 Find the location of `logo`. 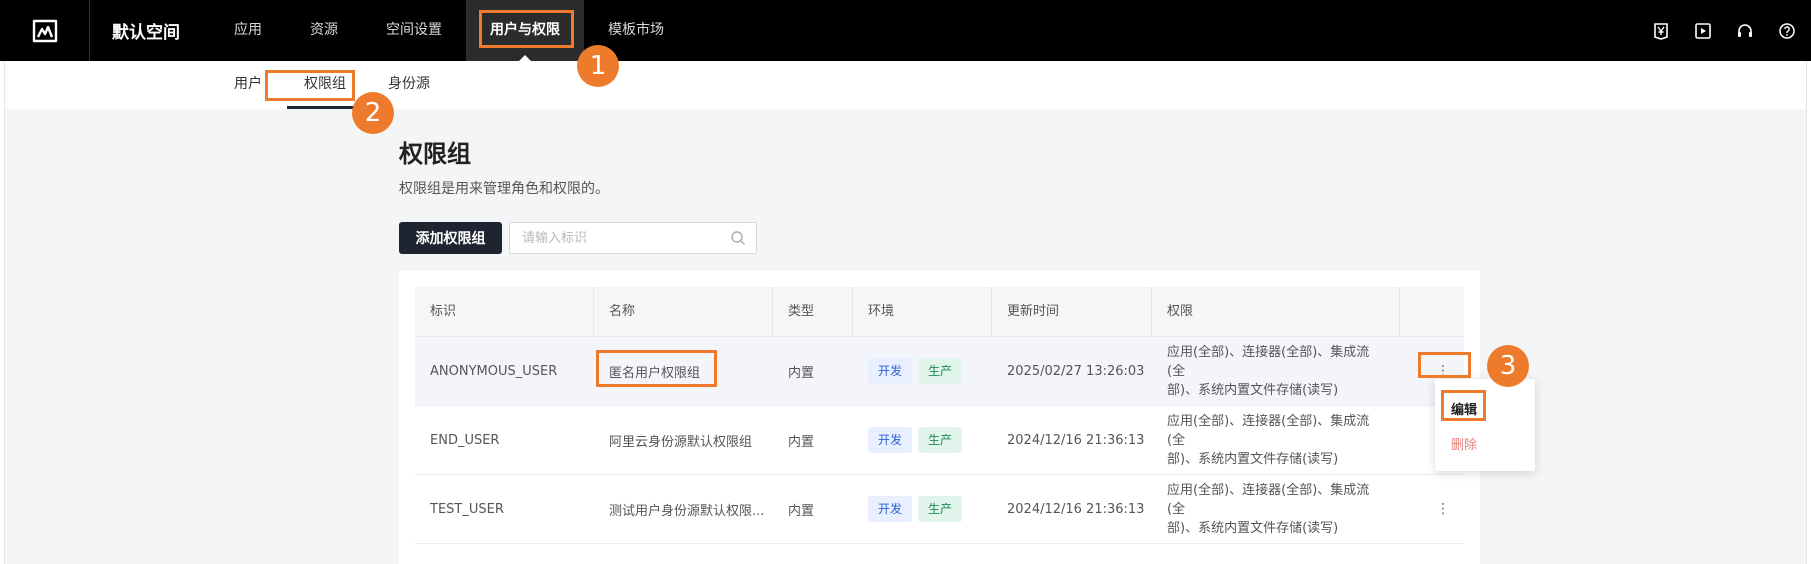

logo is located at coordinates (45, 30).